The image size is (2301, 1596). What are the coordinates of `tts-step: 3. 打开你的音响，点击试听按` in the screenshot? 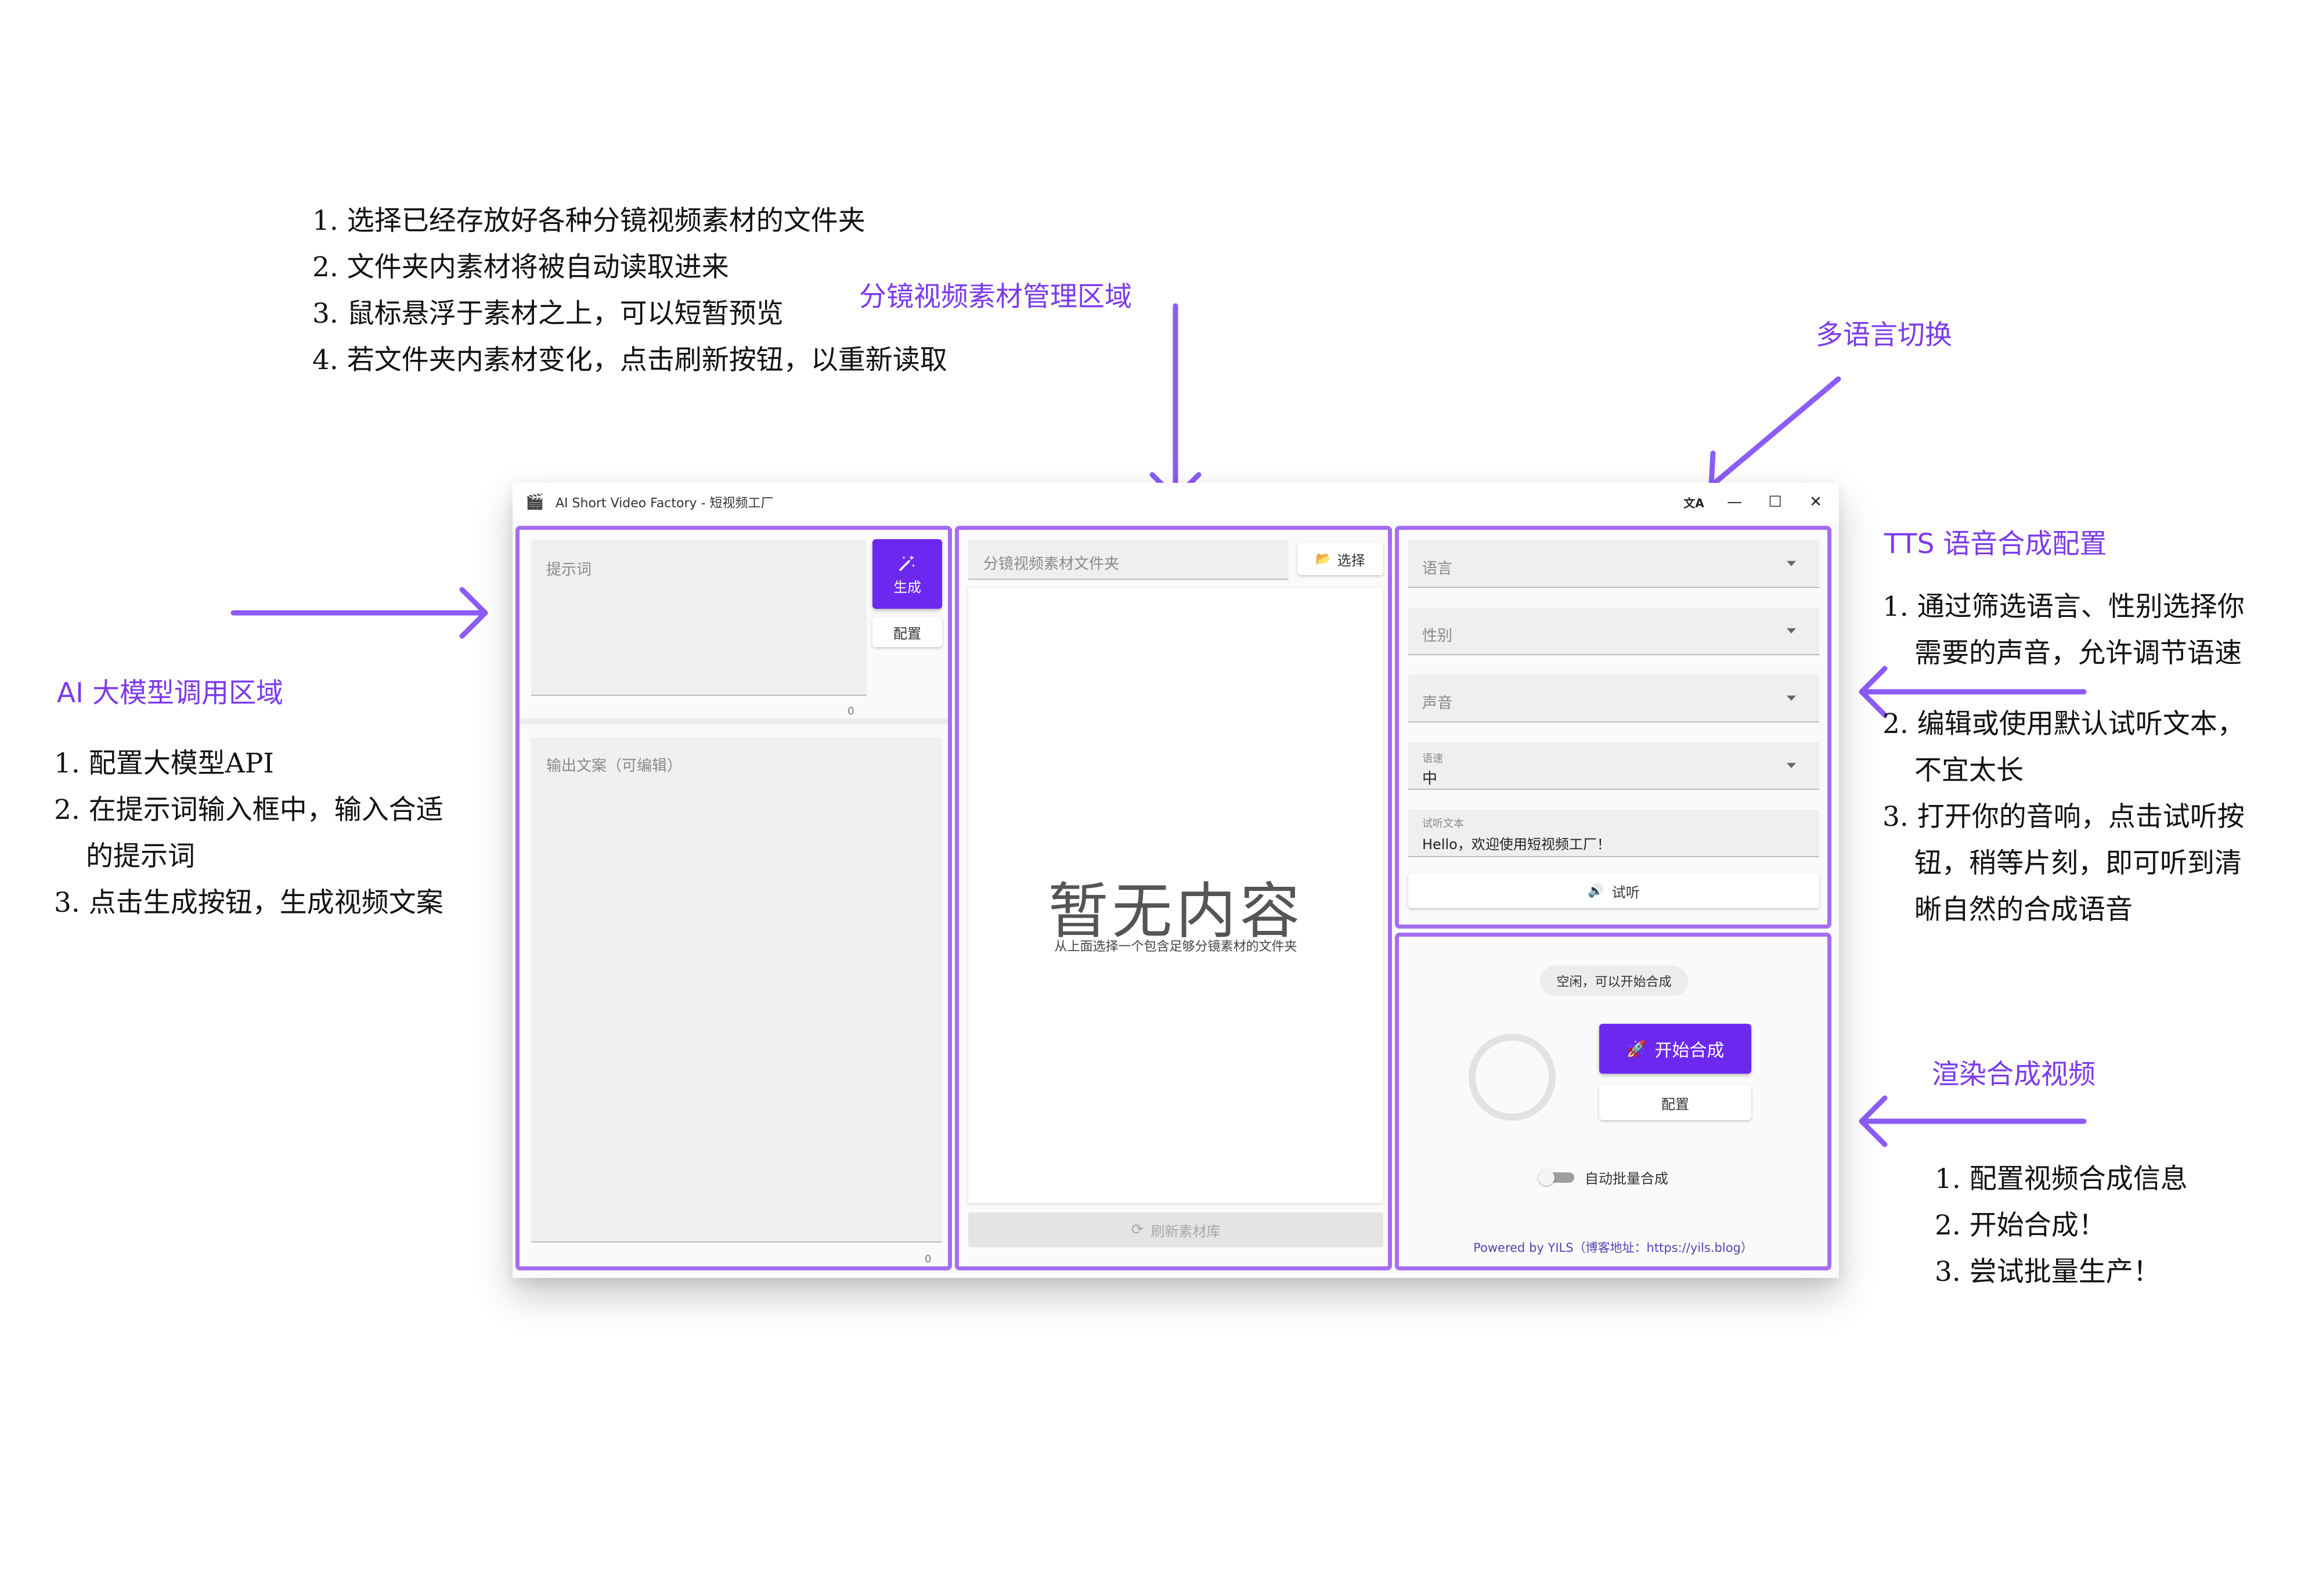 It's located at (2063, 817).